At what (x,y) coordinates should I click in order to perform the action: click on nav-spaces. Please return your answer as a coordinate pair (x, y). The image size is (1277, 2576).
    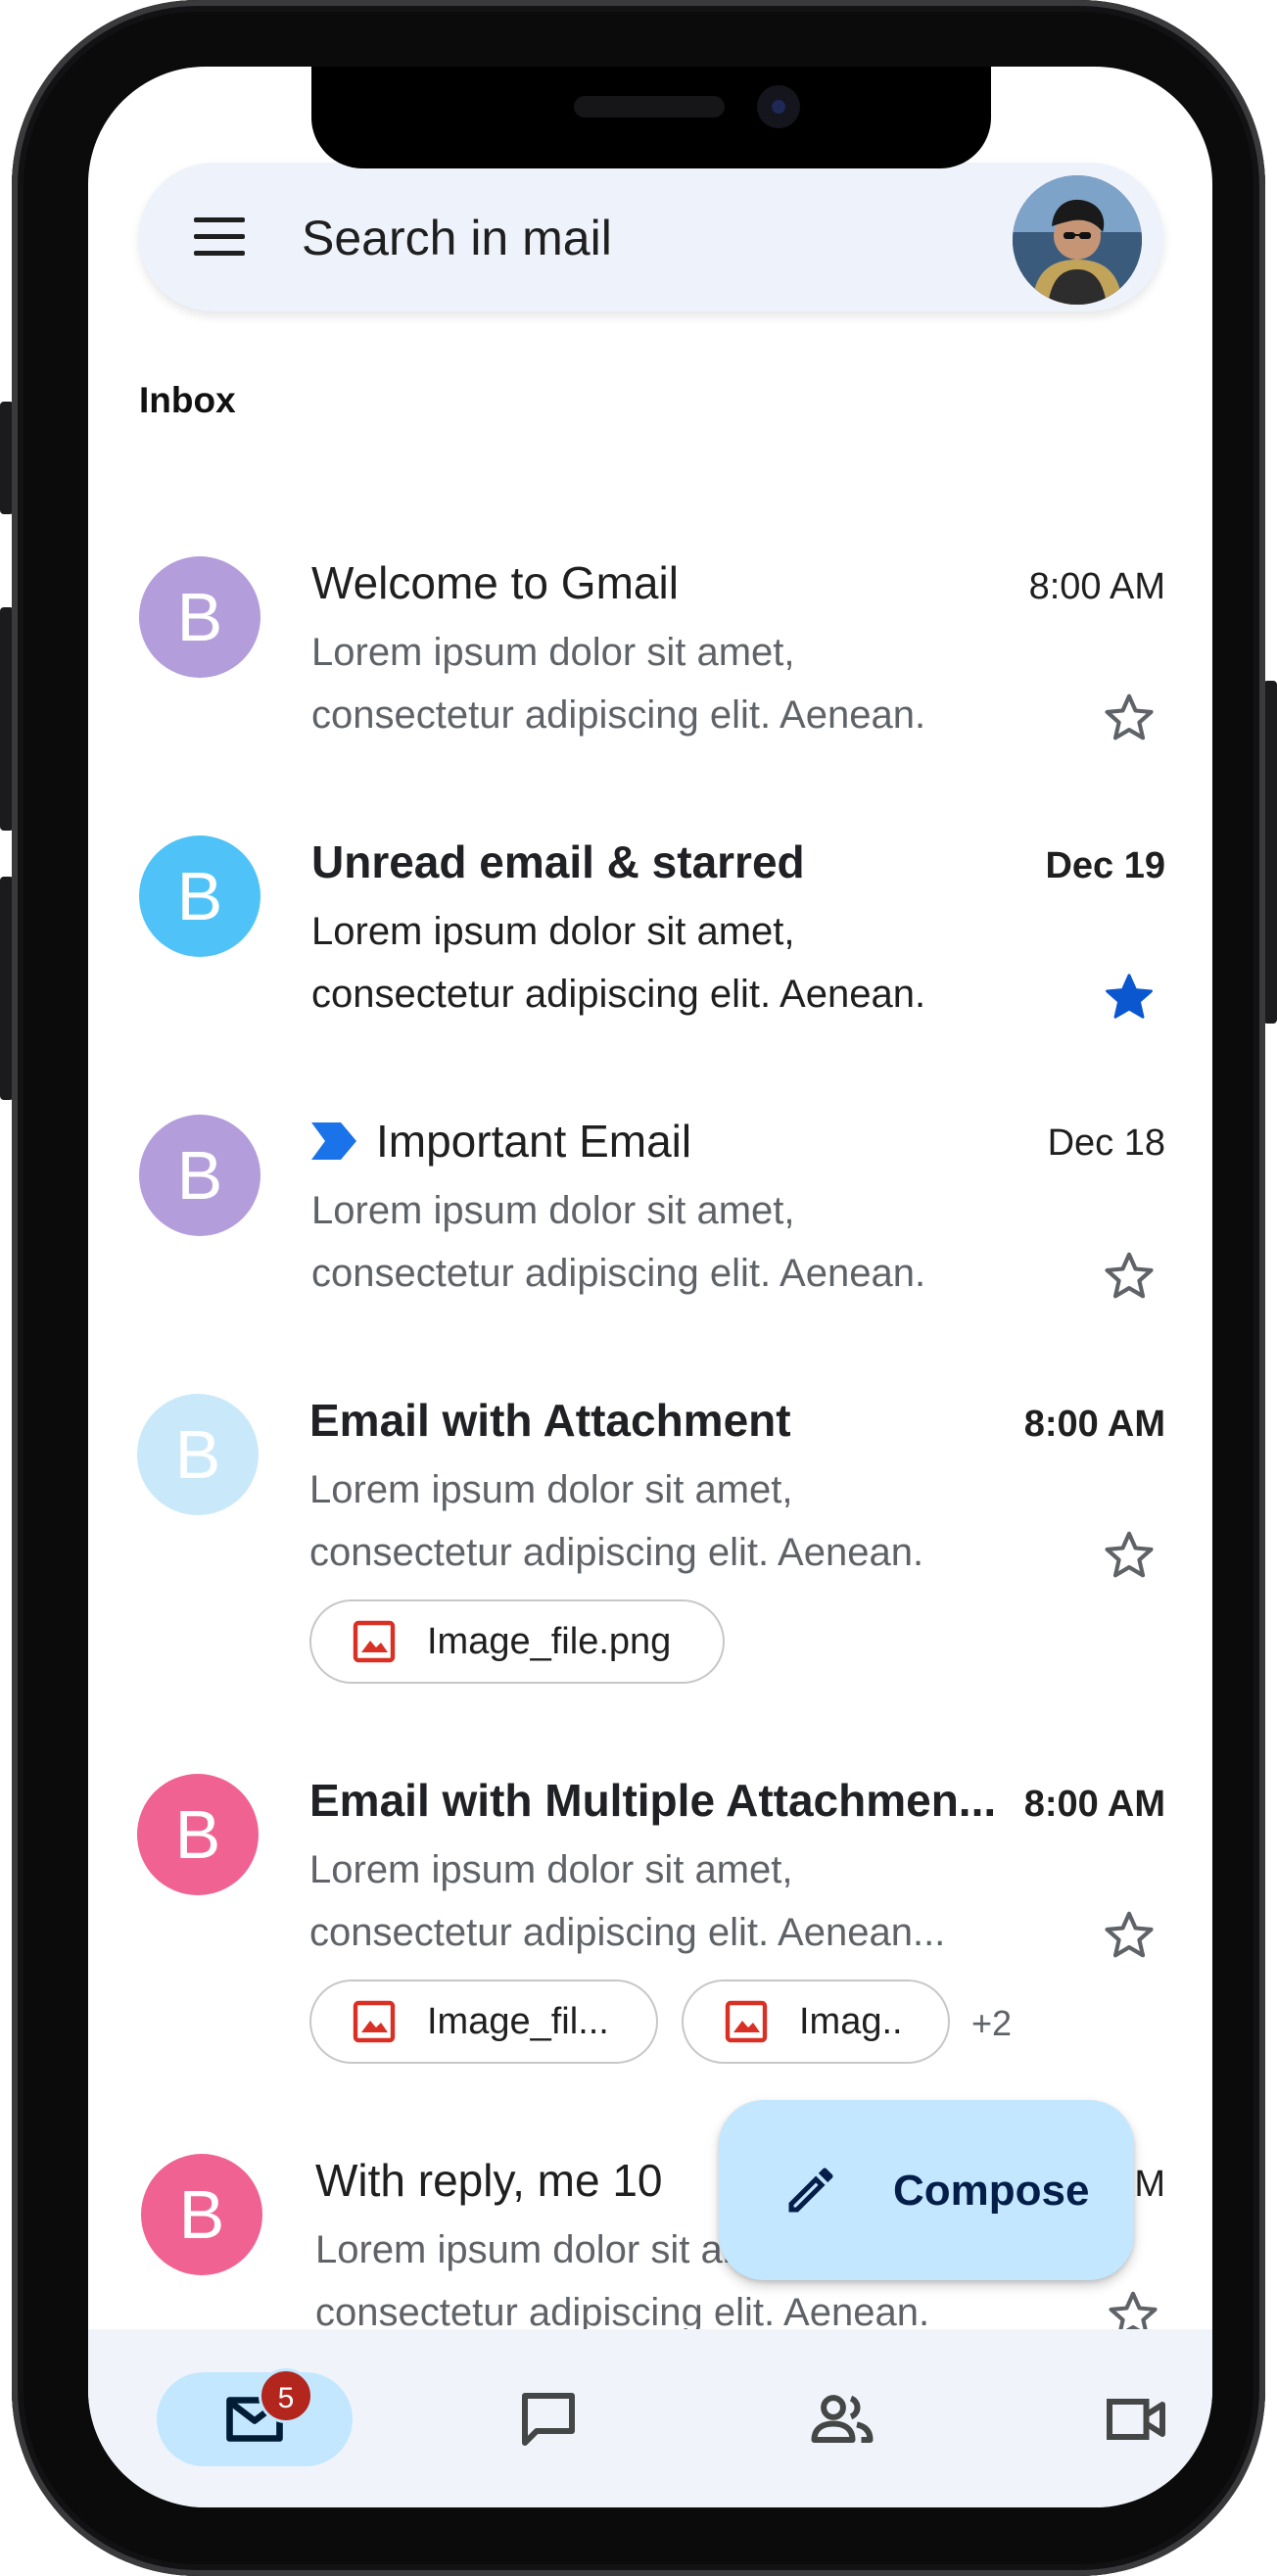
    Looking at the image, I should click on (842, 2419).